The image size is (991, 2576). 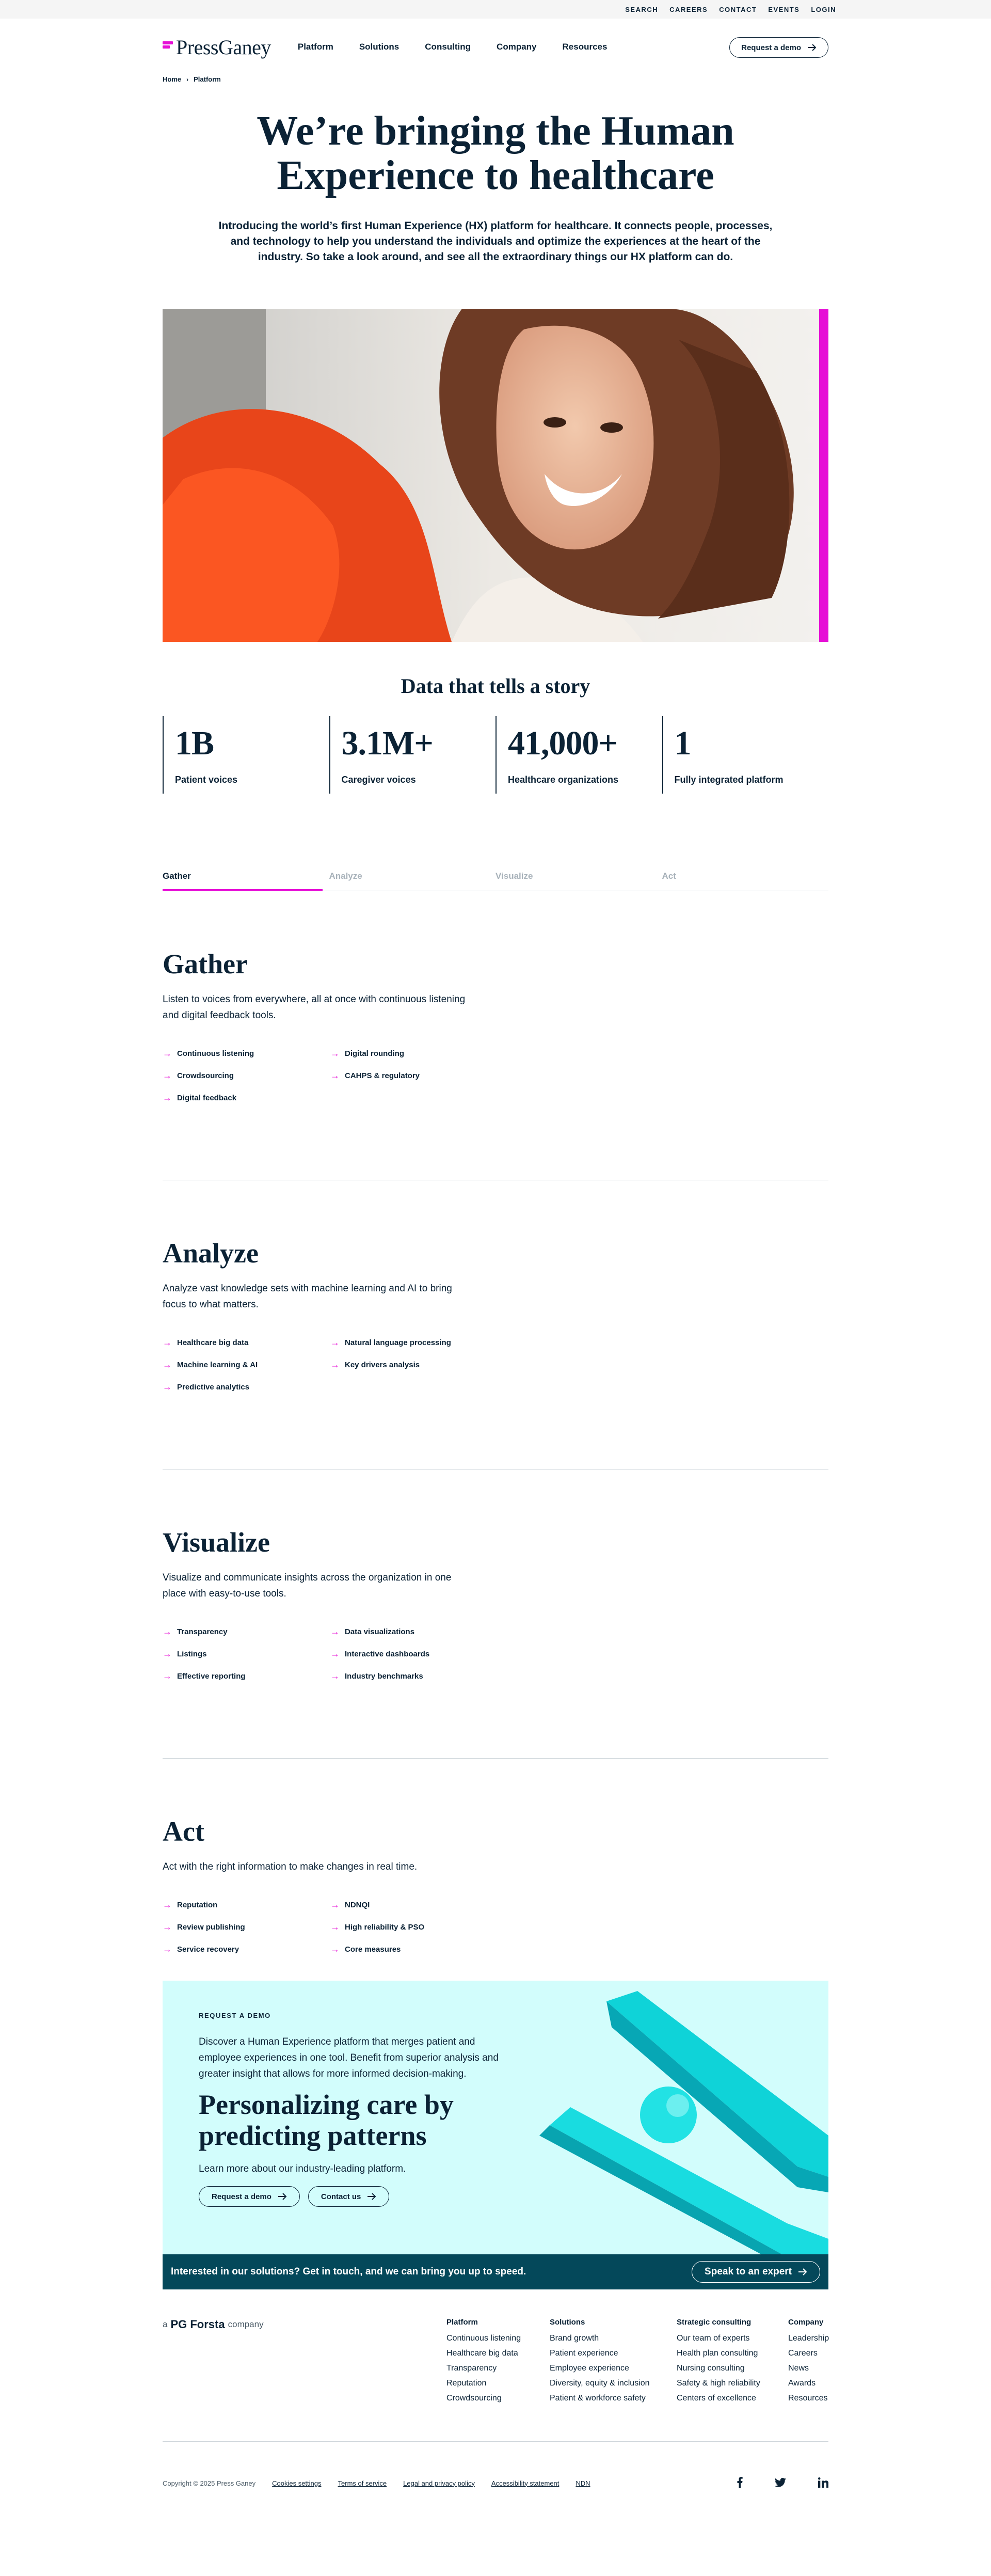 What do you see at coordinates (732, 2383) in the screenshot?
I see `footer-link: Safety & high reliability` at bounding box center [732, 2383].